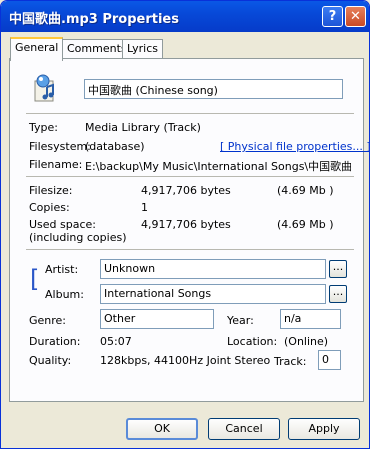 Image resolution: width=370 pixels, height=449 pixels. Describe the element at coordinates (162, 429) in the screenshot. I see `ok-button: OK` at that location.